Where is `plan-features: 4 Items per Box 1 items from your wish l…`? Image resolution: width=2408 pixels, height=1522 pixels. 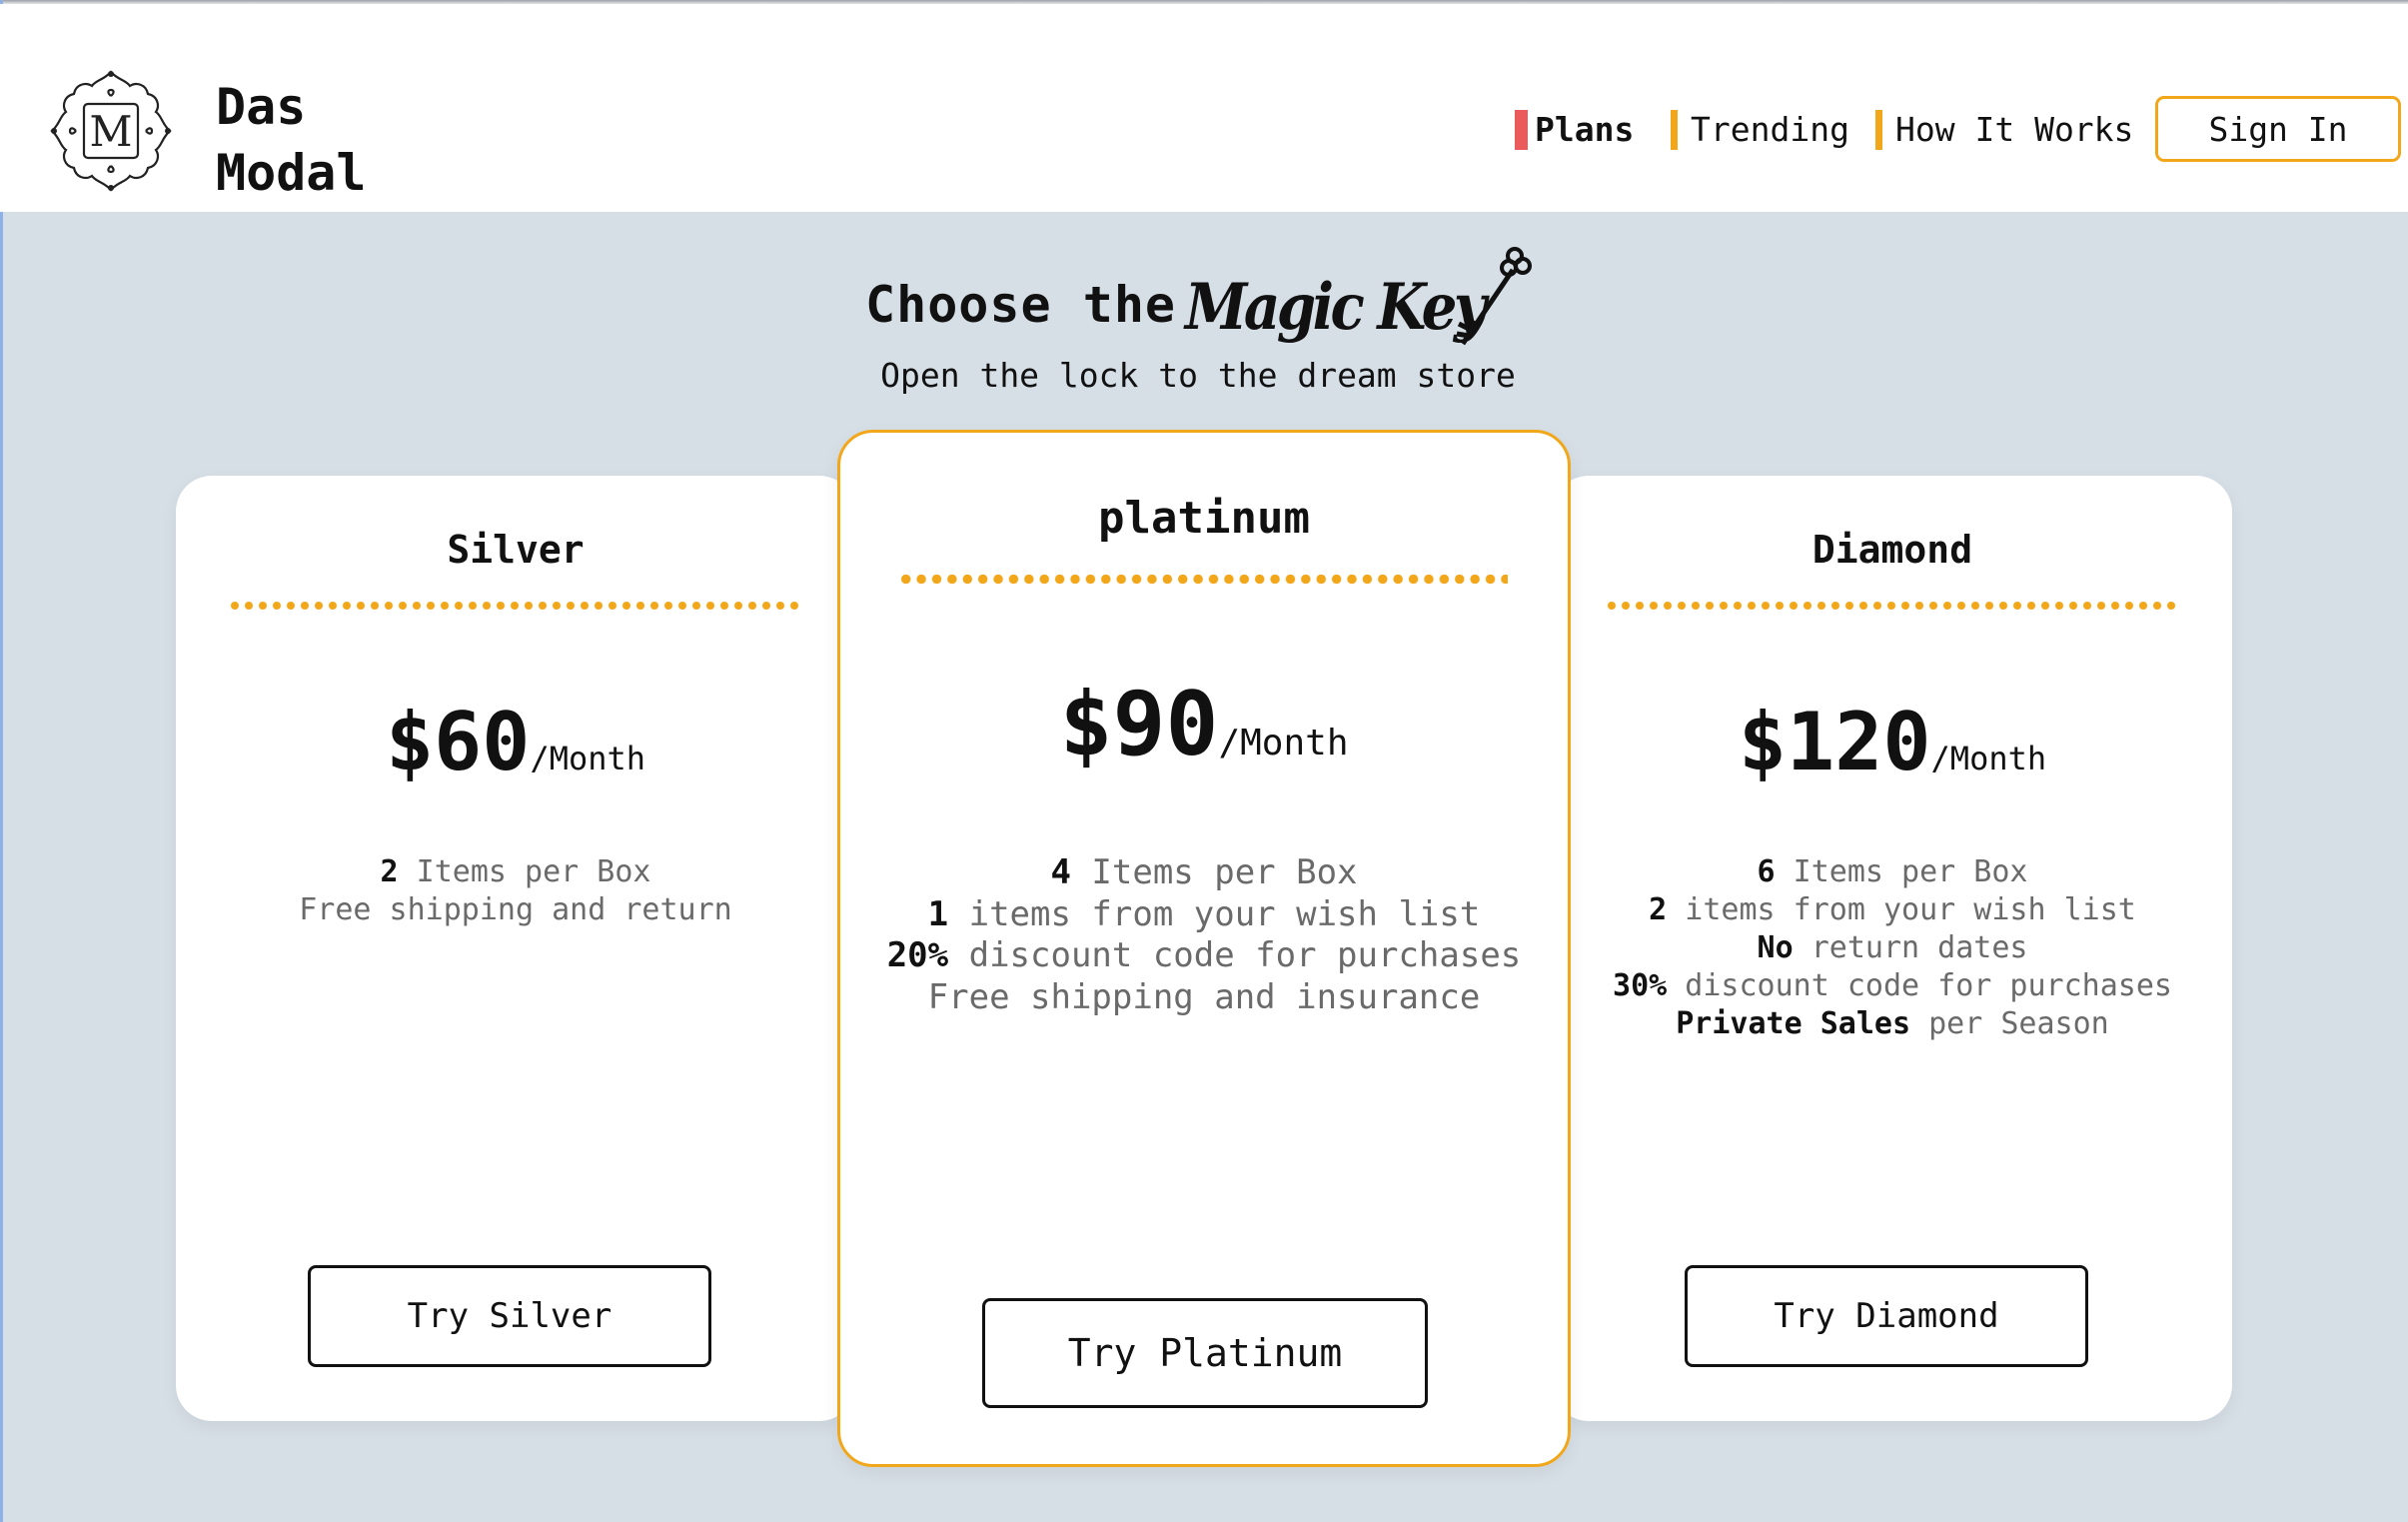 plan-features: 4 Items per Box 1 items from your wish l… is located at coordinates (1204, 935).